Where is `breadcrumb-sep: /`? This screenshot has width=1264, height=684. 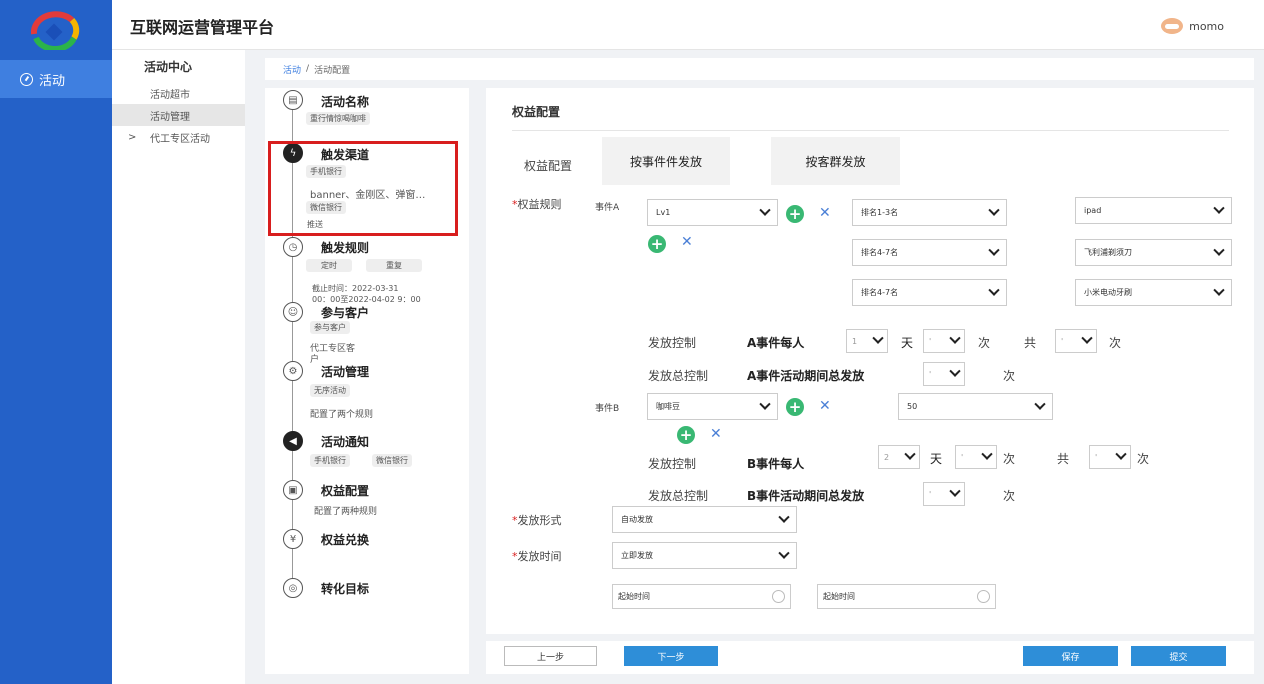
breadcrumb-sep: / is located at coordinates (308, 69).